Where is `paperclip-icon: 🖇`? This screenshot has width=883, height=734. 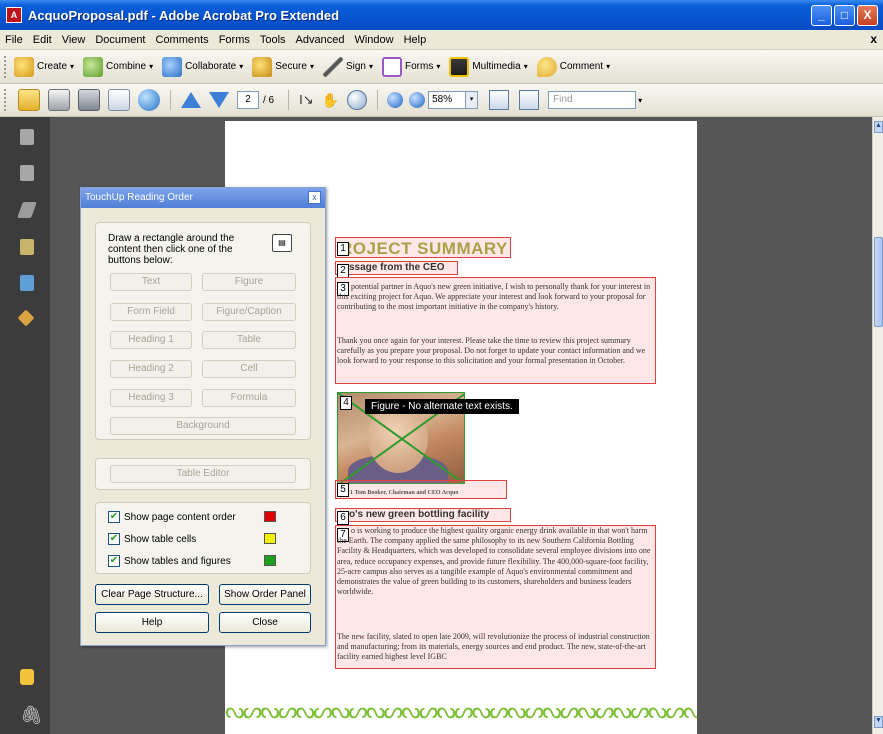 paperclip-icon: 🖇 is located at coordinates (31, 715).